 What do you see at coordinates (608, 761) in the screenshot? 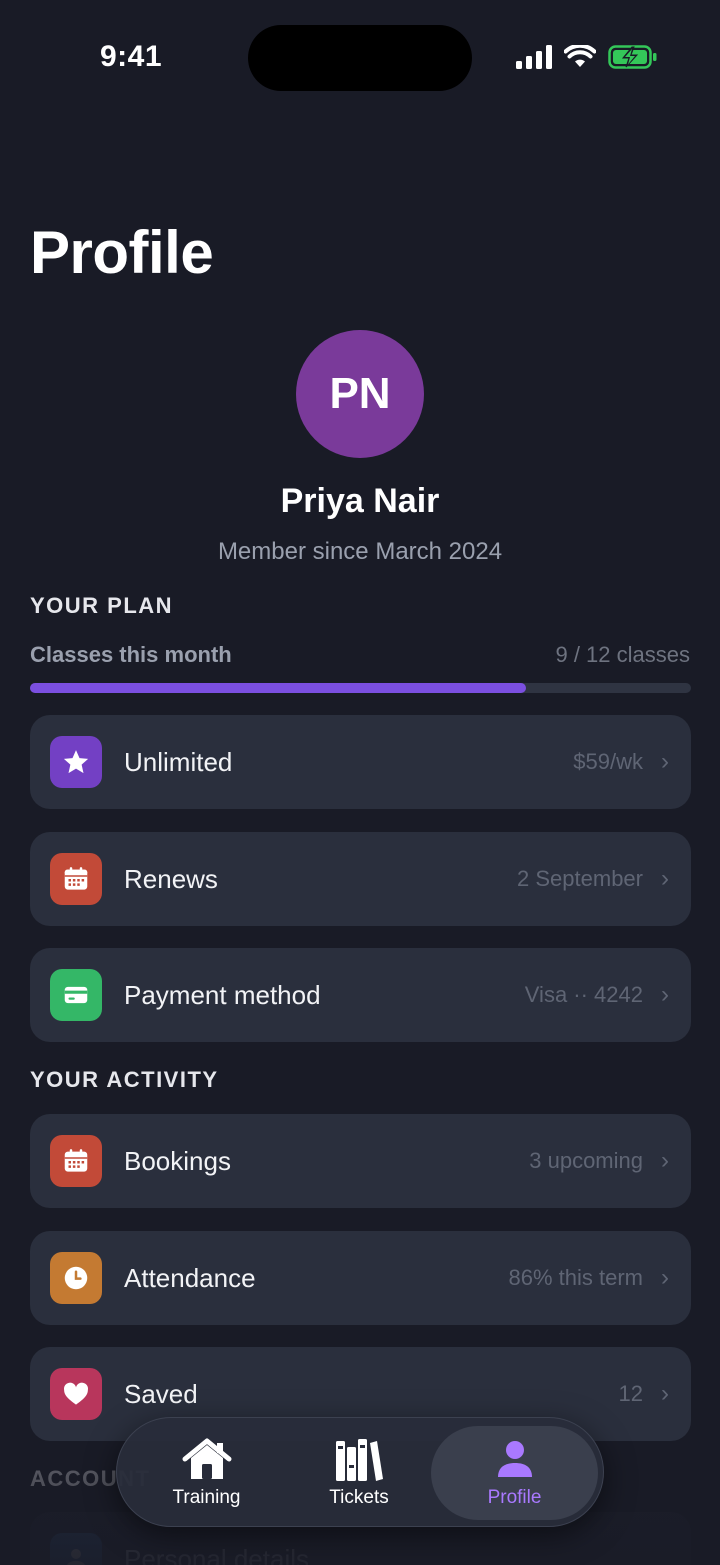
I see `row-value: $59/wk` at bounding box center [608, 761].